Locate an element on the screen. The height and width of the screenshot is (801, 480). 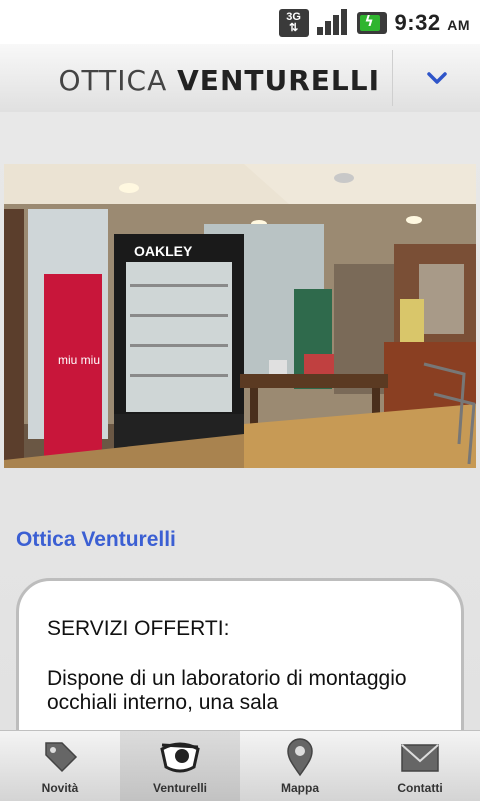
tab-novita: Novità is located at coordinates (60, 766).